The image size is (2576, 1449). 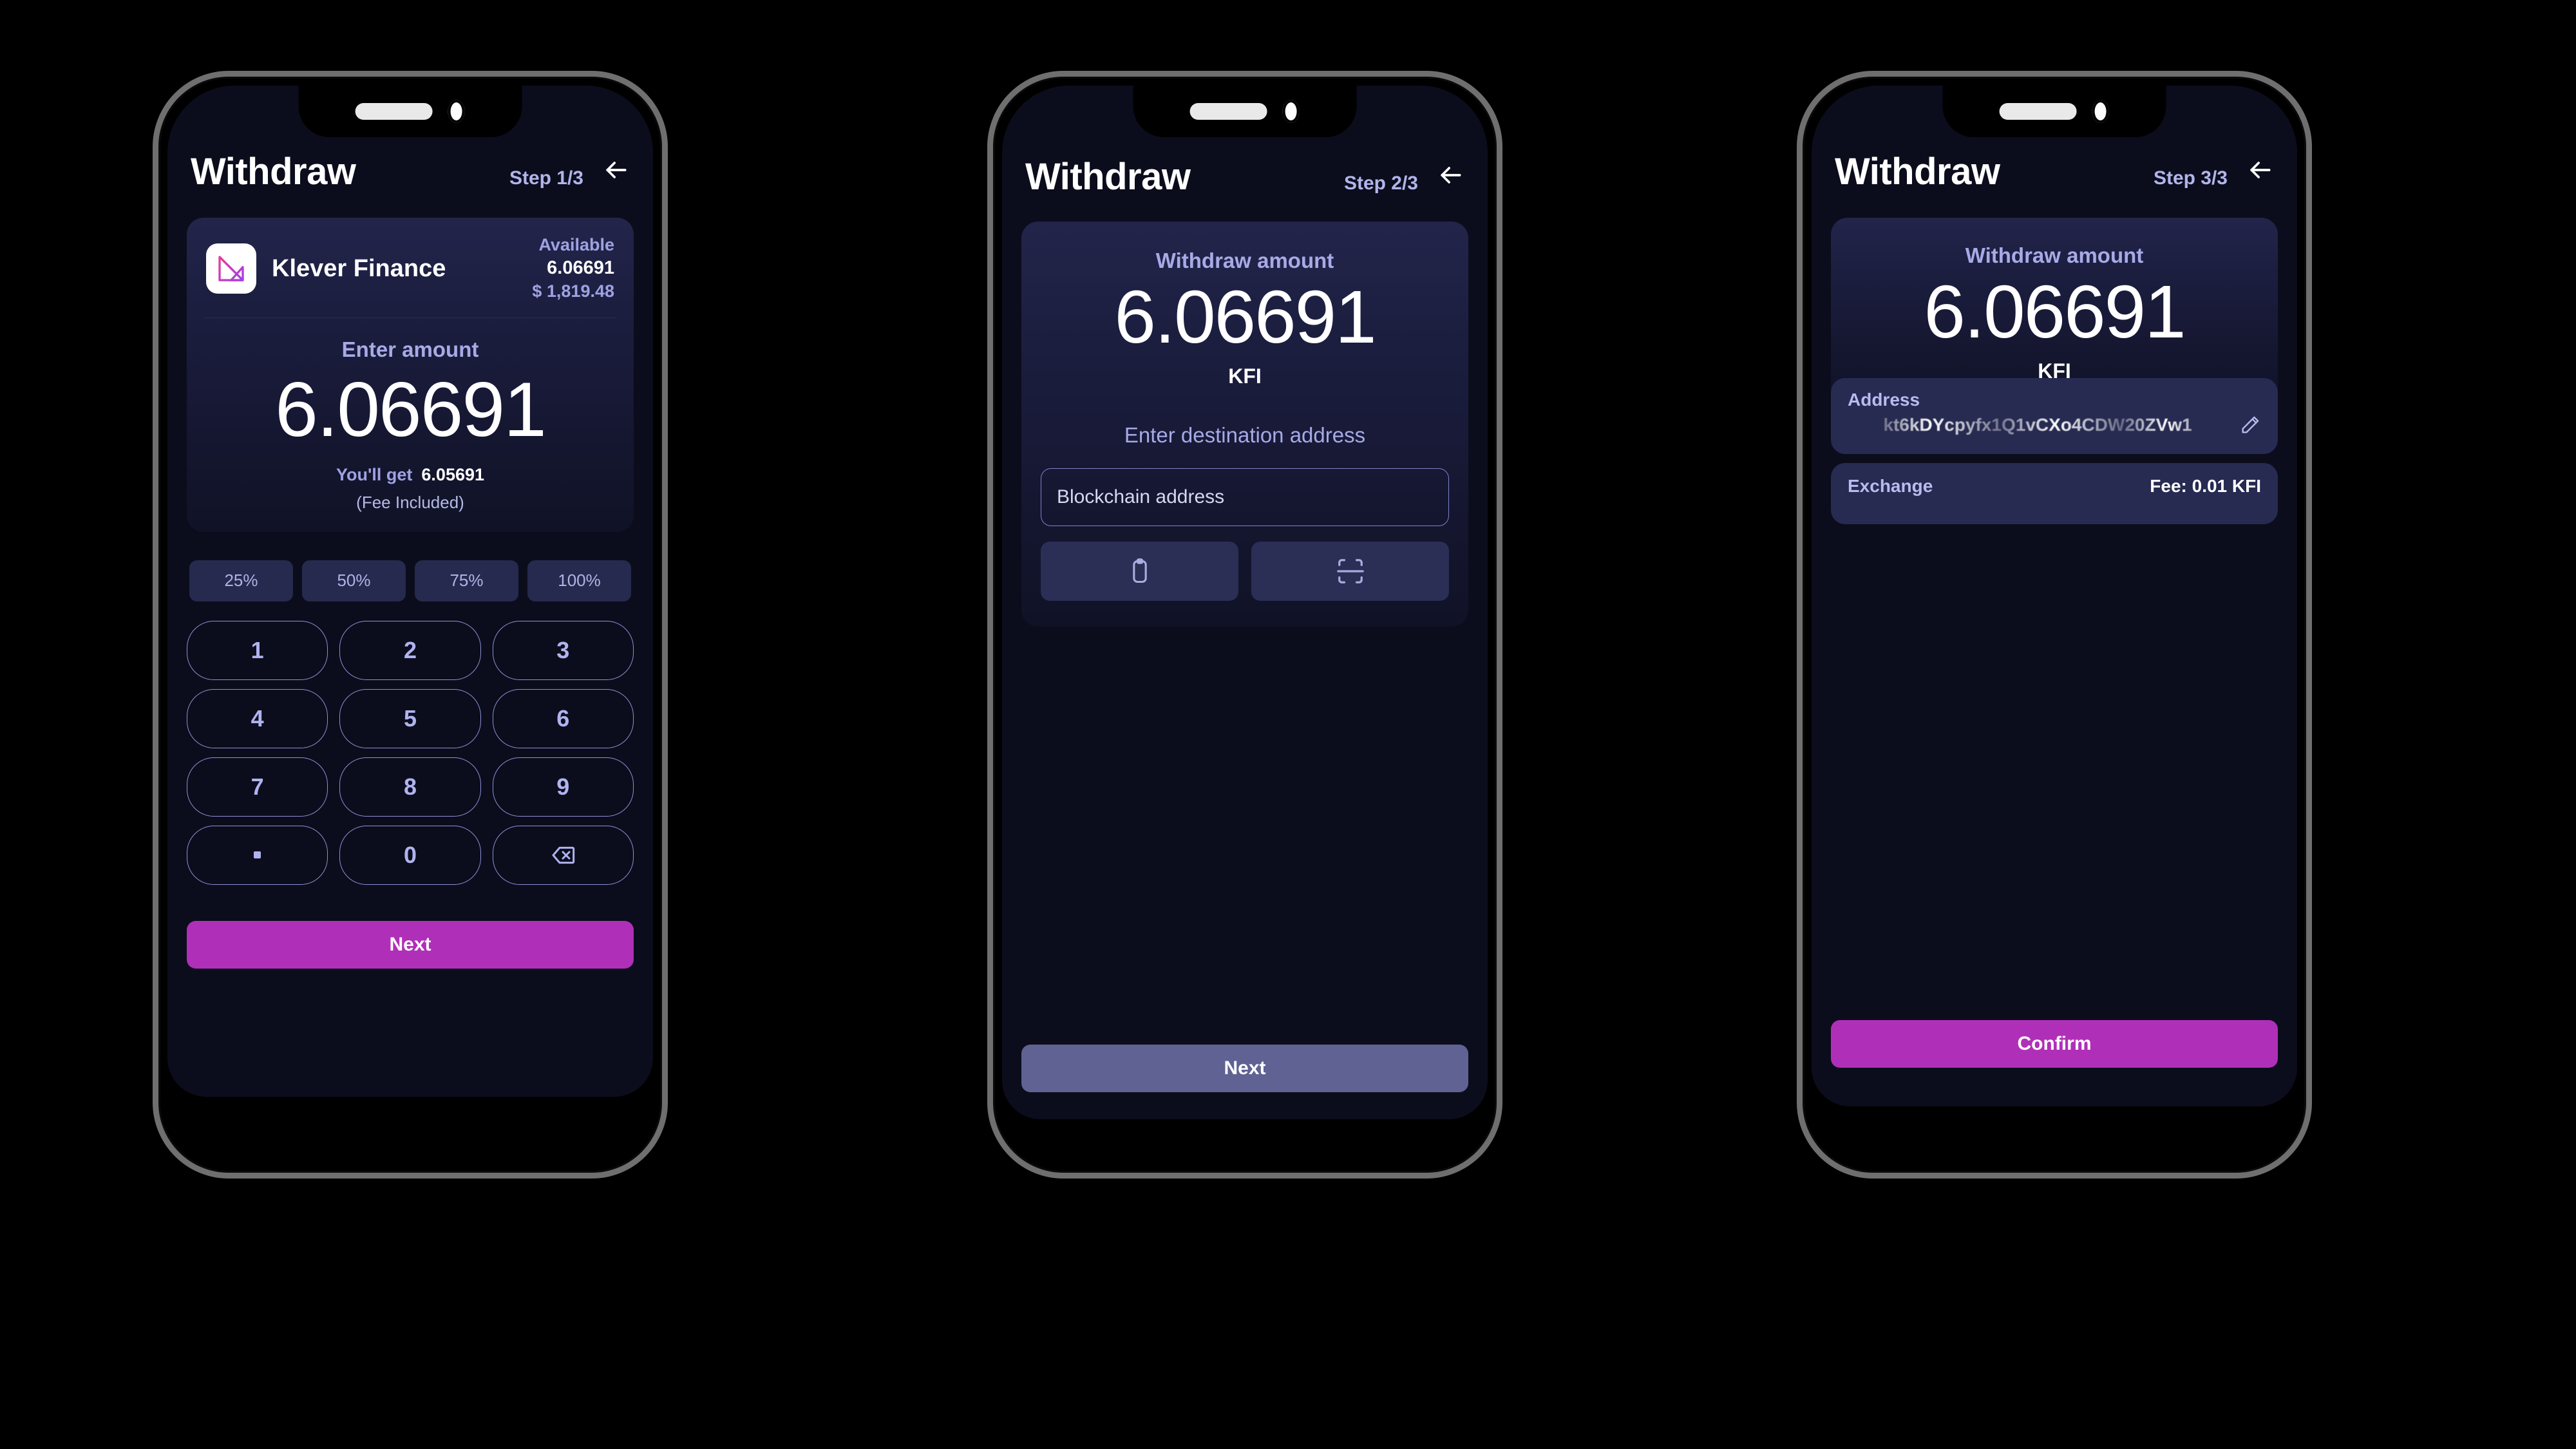 I want to click on step-indicator: Step 3/3, so click(x=2190, y=178).